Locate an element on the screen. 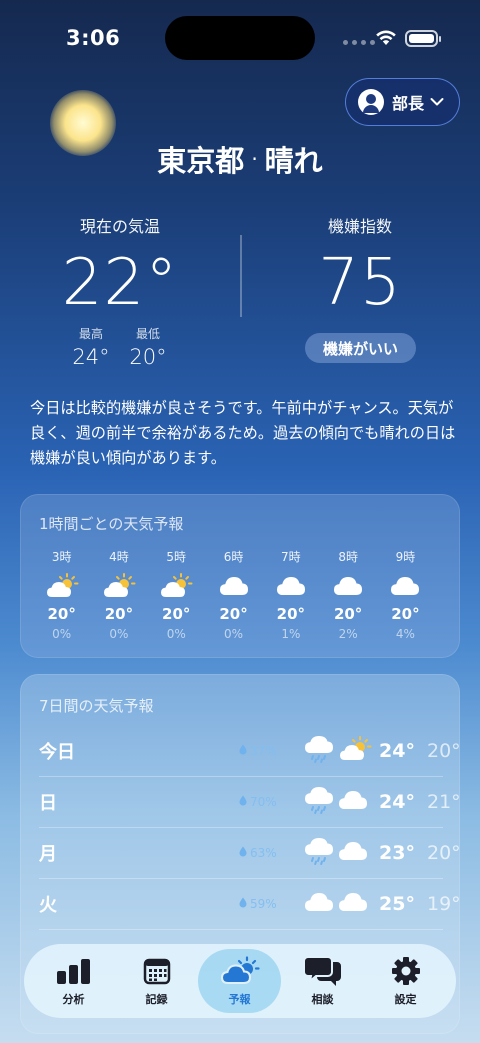 The height and width of the screenshot is (1043, 480). tab-bar: 分析 記録 予報 相談 設定 is located at coordinates (240, 981).